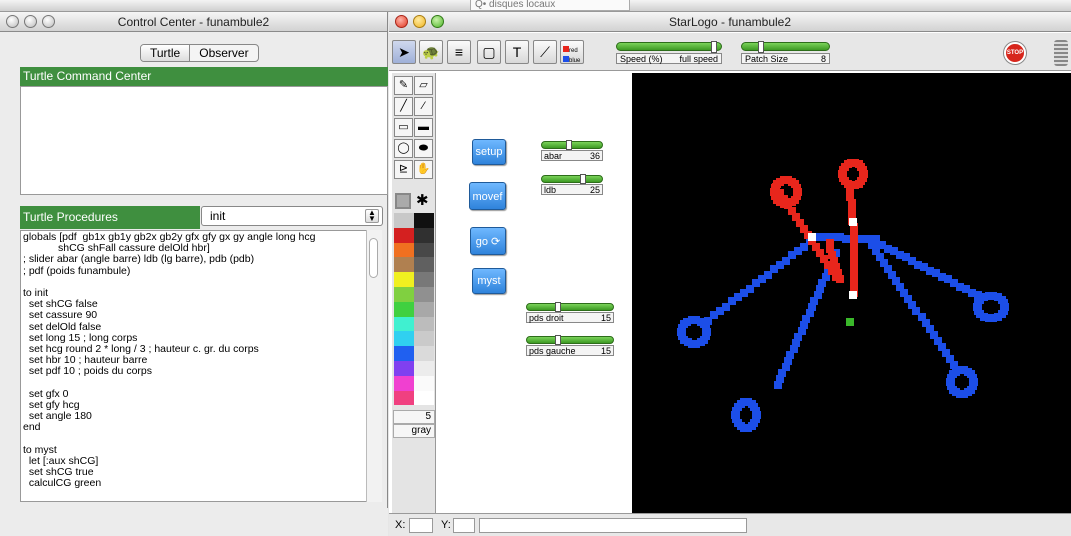 This screenshot has height=536, width=1071. Describe the element at coordinates (669, 52) in the screenshot. I see `speed-slider: Speed (%) full speed` at that location.